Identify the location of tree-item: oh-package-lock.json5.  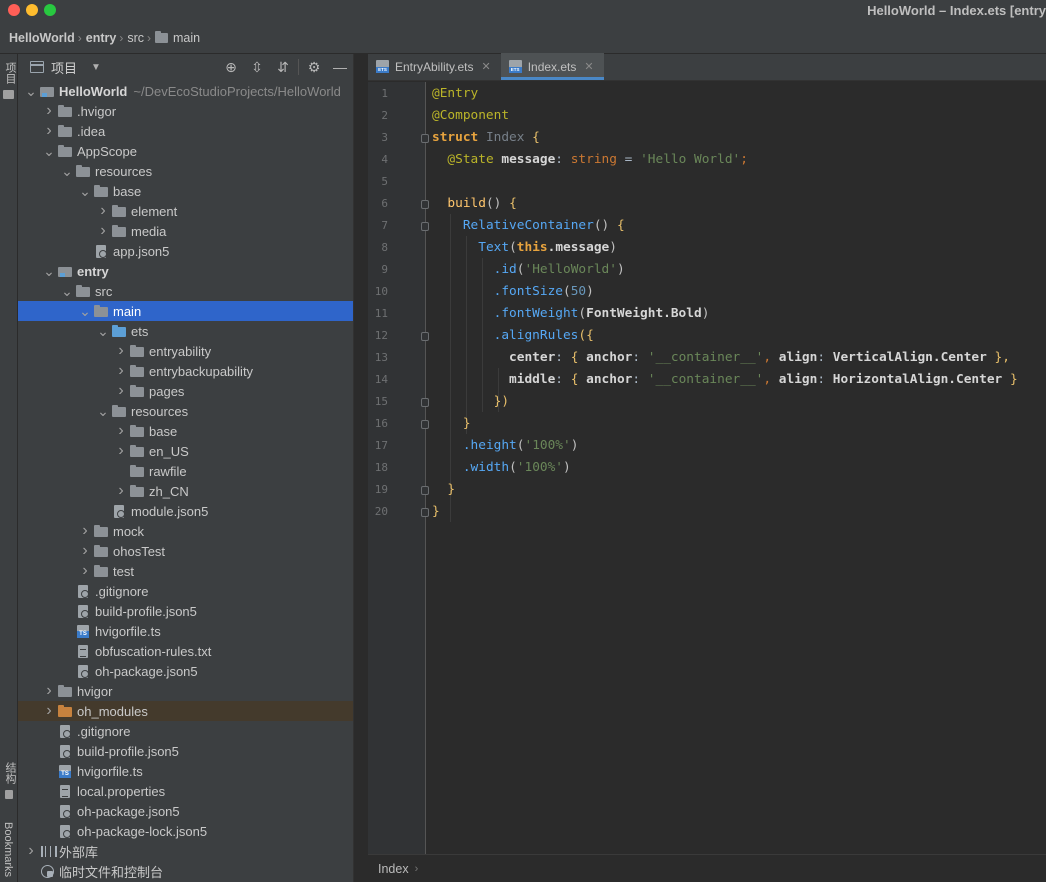
(185, 831).